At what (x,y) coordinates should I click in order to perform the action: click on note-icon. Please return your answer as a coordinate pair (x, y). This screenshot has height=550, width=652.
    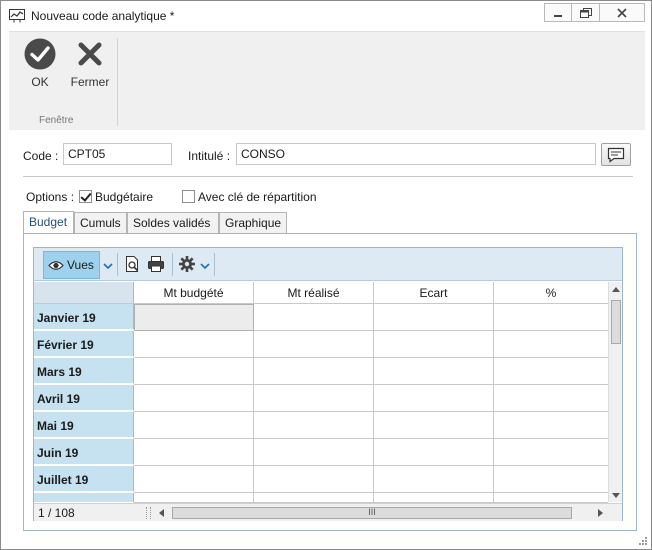
    Looking at the image, I should click on (616, 155).